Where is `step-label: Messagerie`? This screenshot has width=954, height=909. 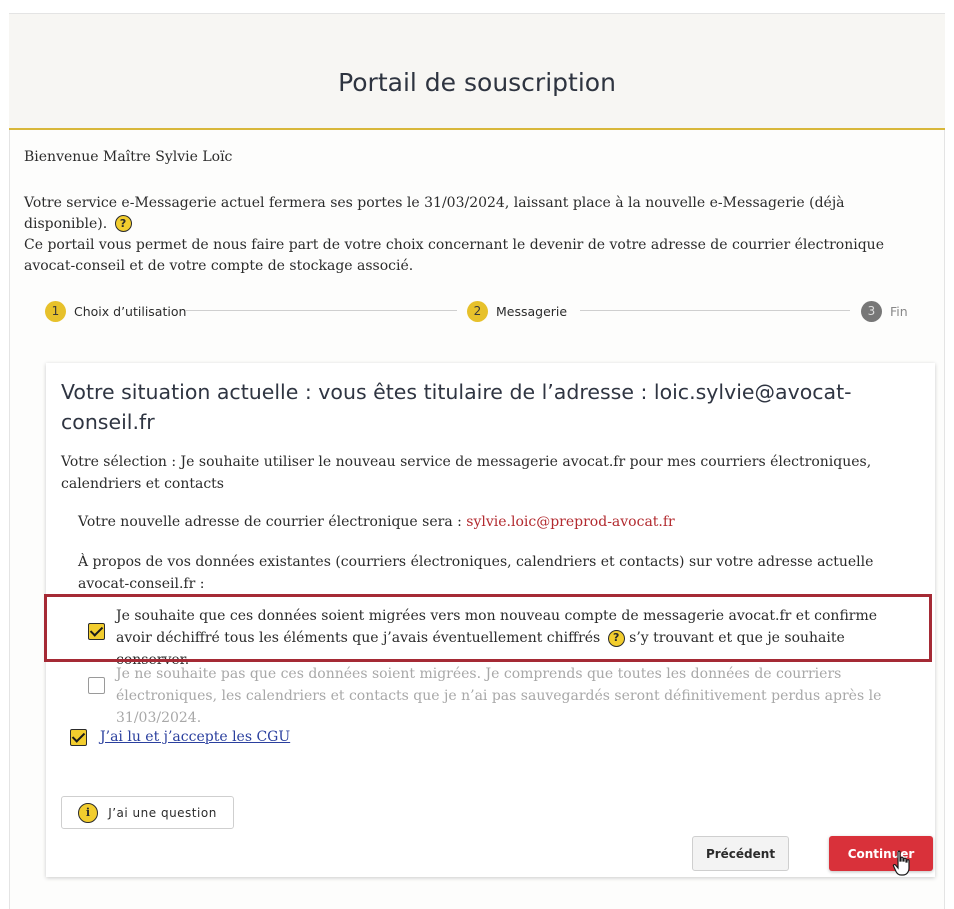 step-label: Messagerie is located at coordinates (532, 311).